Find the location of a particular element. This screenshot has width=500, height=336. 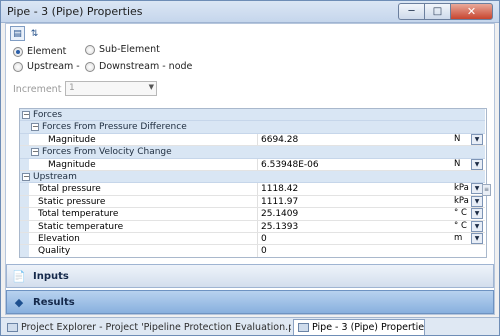

chevron-down-icon: ▼ is located at coordinates (151, 87).